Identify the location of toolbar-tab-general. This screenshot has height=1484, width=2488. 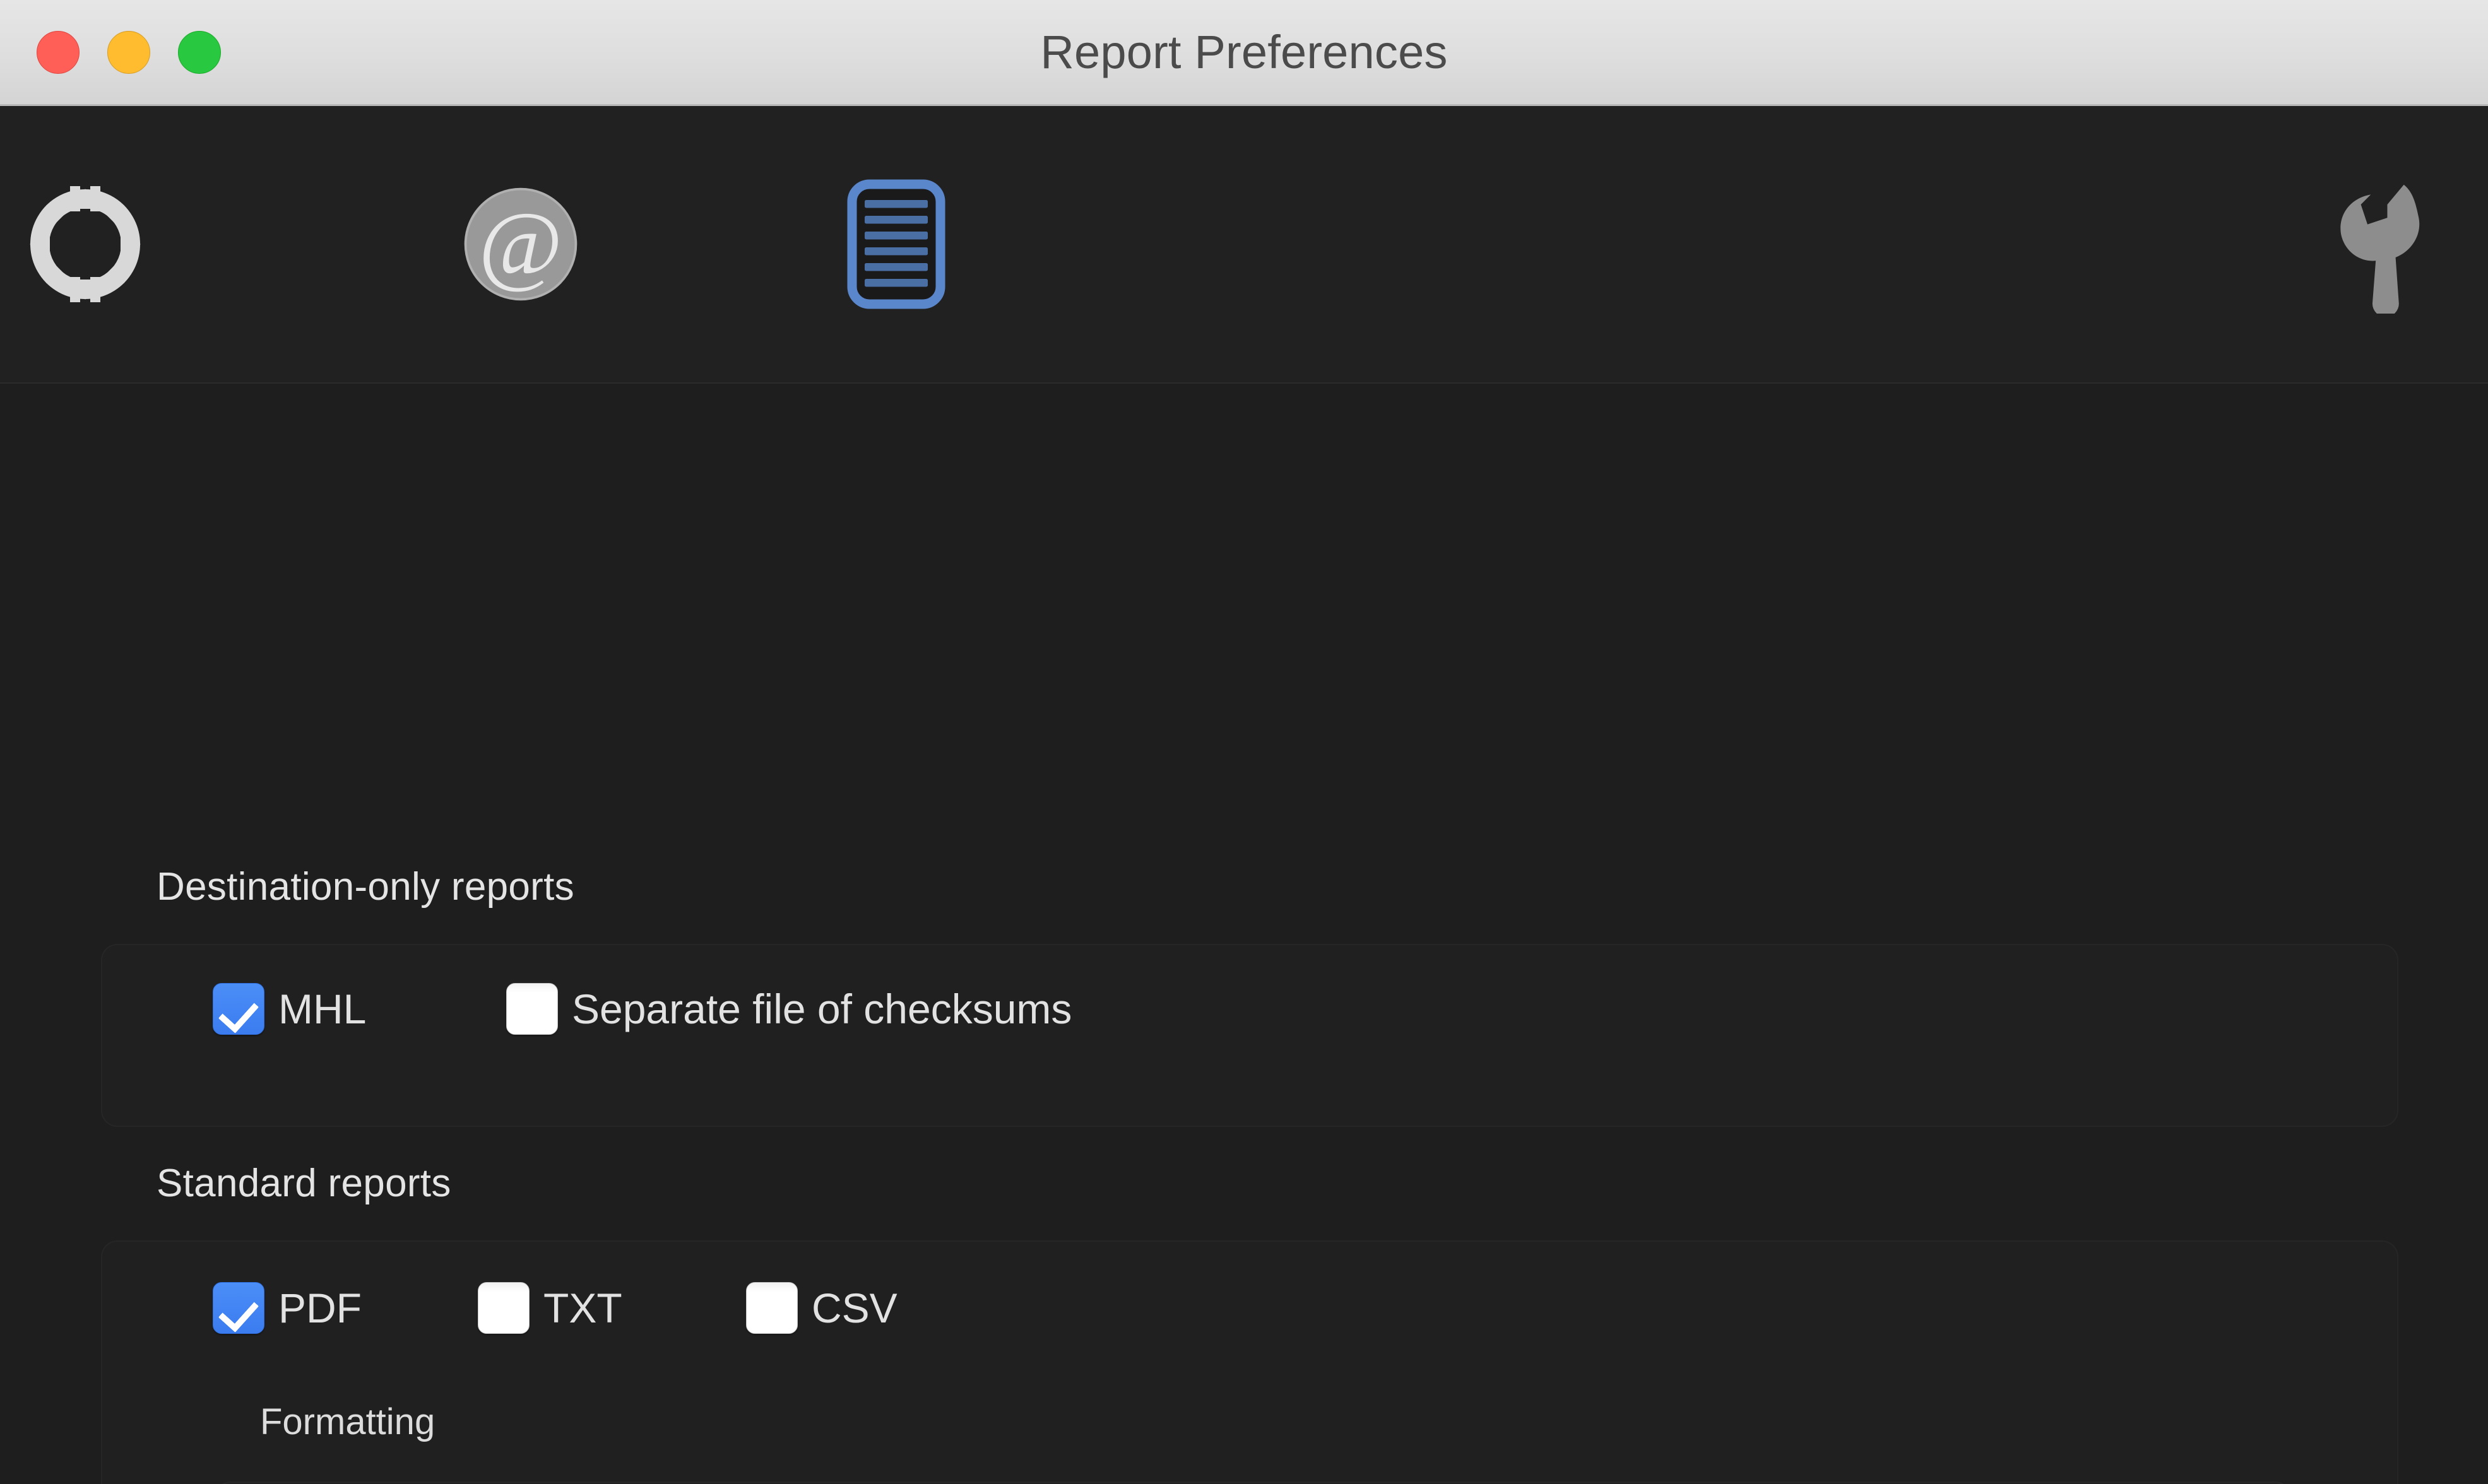
(85, 244).